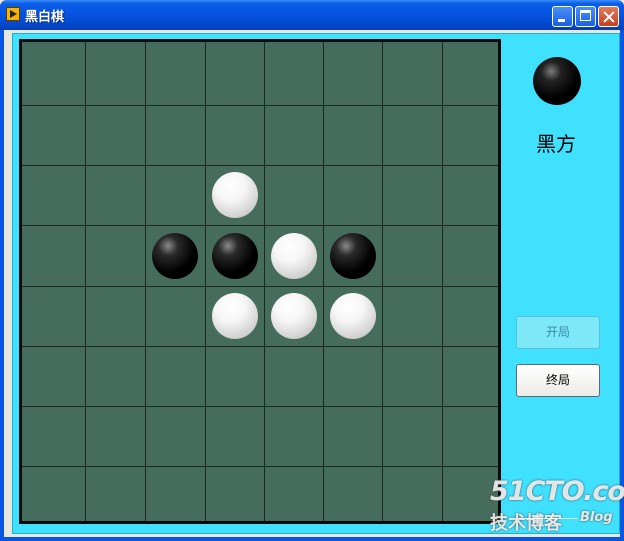 This screenshot has height=541, width=624. What do you see at coordinates (526, 523) in the screenshot?
I see `watermark-cn: 技术博客` at bounding box center [526, 523].